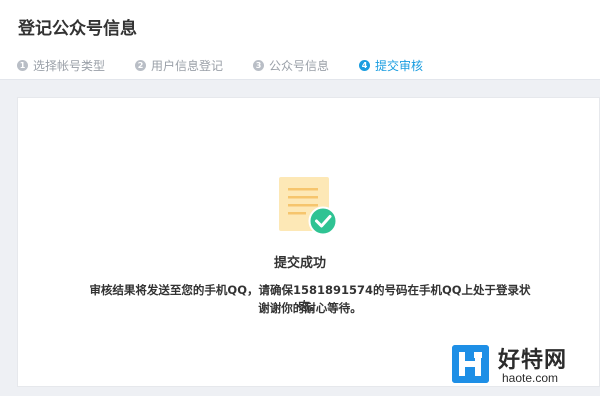  Describe the element at coordinates (299, 66) in the screenshot. I see `step-label: 公众号信息` at that location.